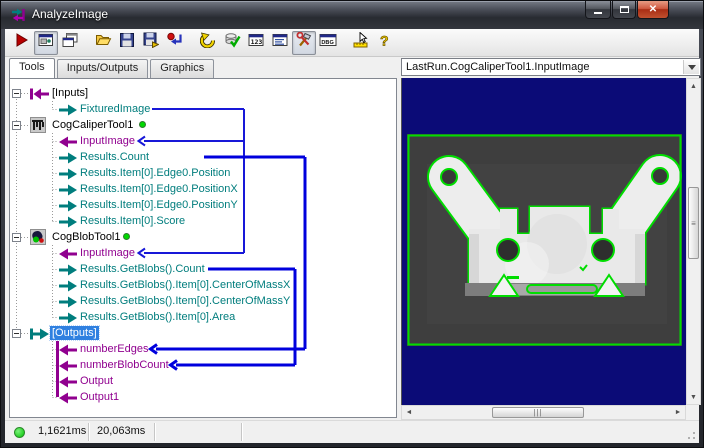 The image size is (704, 448). Describe the element at coordinates (203, 349) in the screenshot. I see `tree-row-numberedges: numberEdges` at that location.